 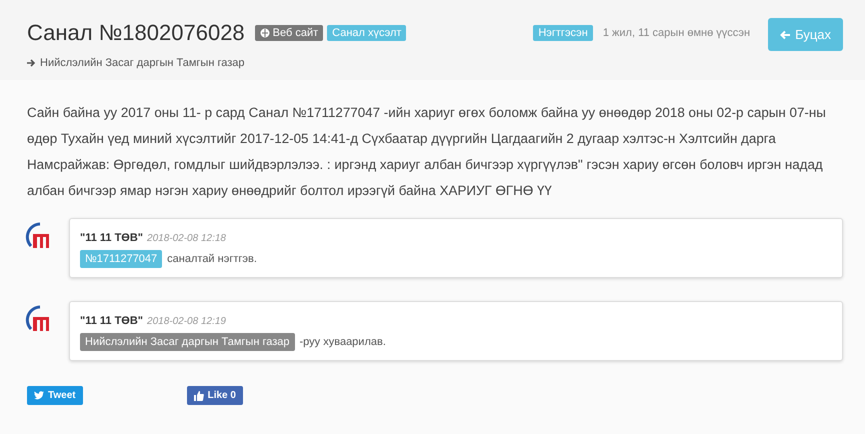 I want to click on organization-badge: Нийслэлийн Засаг даргын Тамгын газар, so click(x=187, y=342).